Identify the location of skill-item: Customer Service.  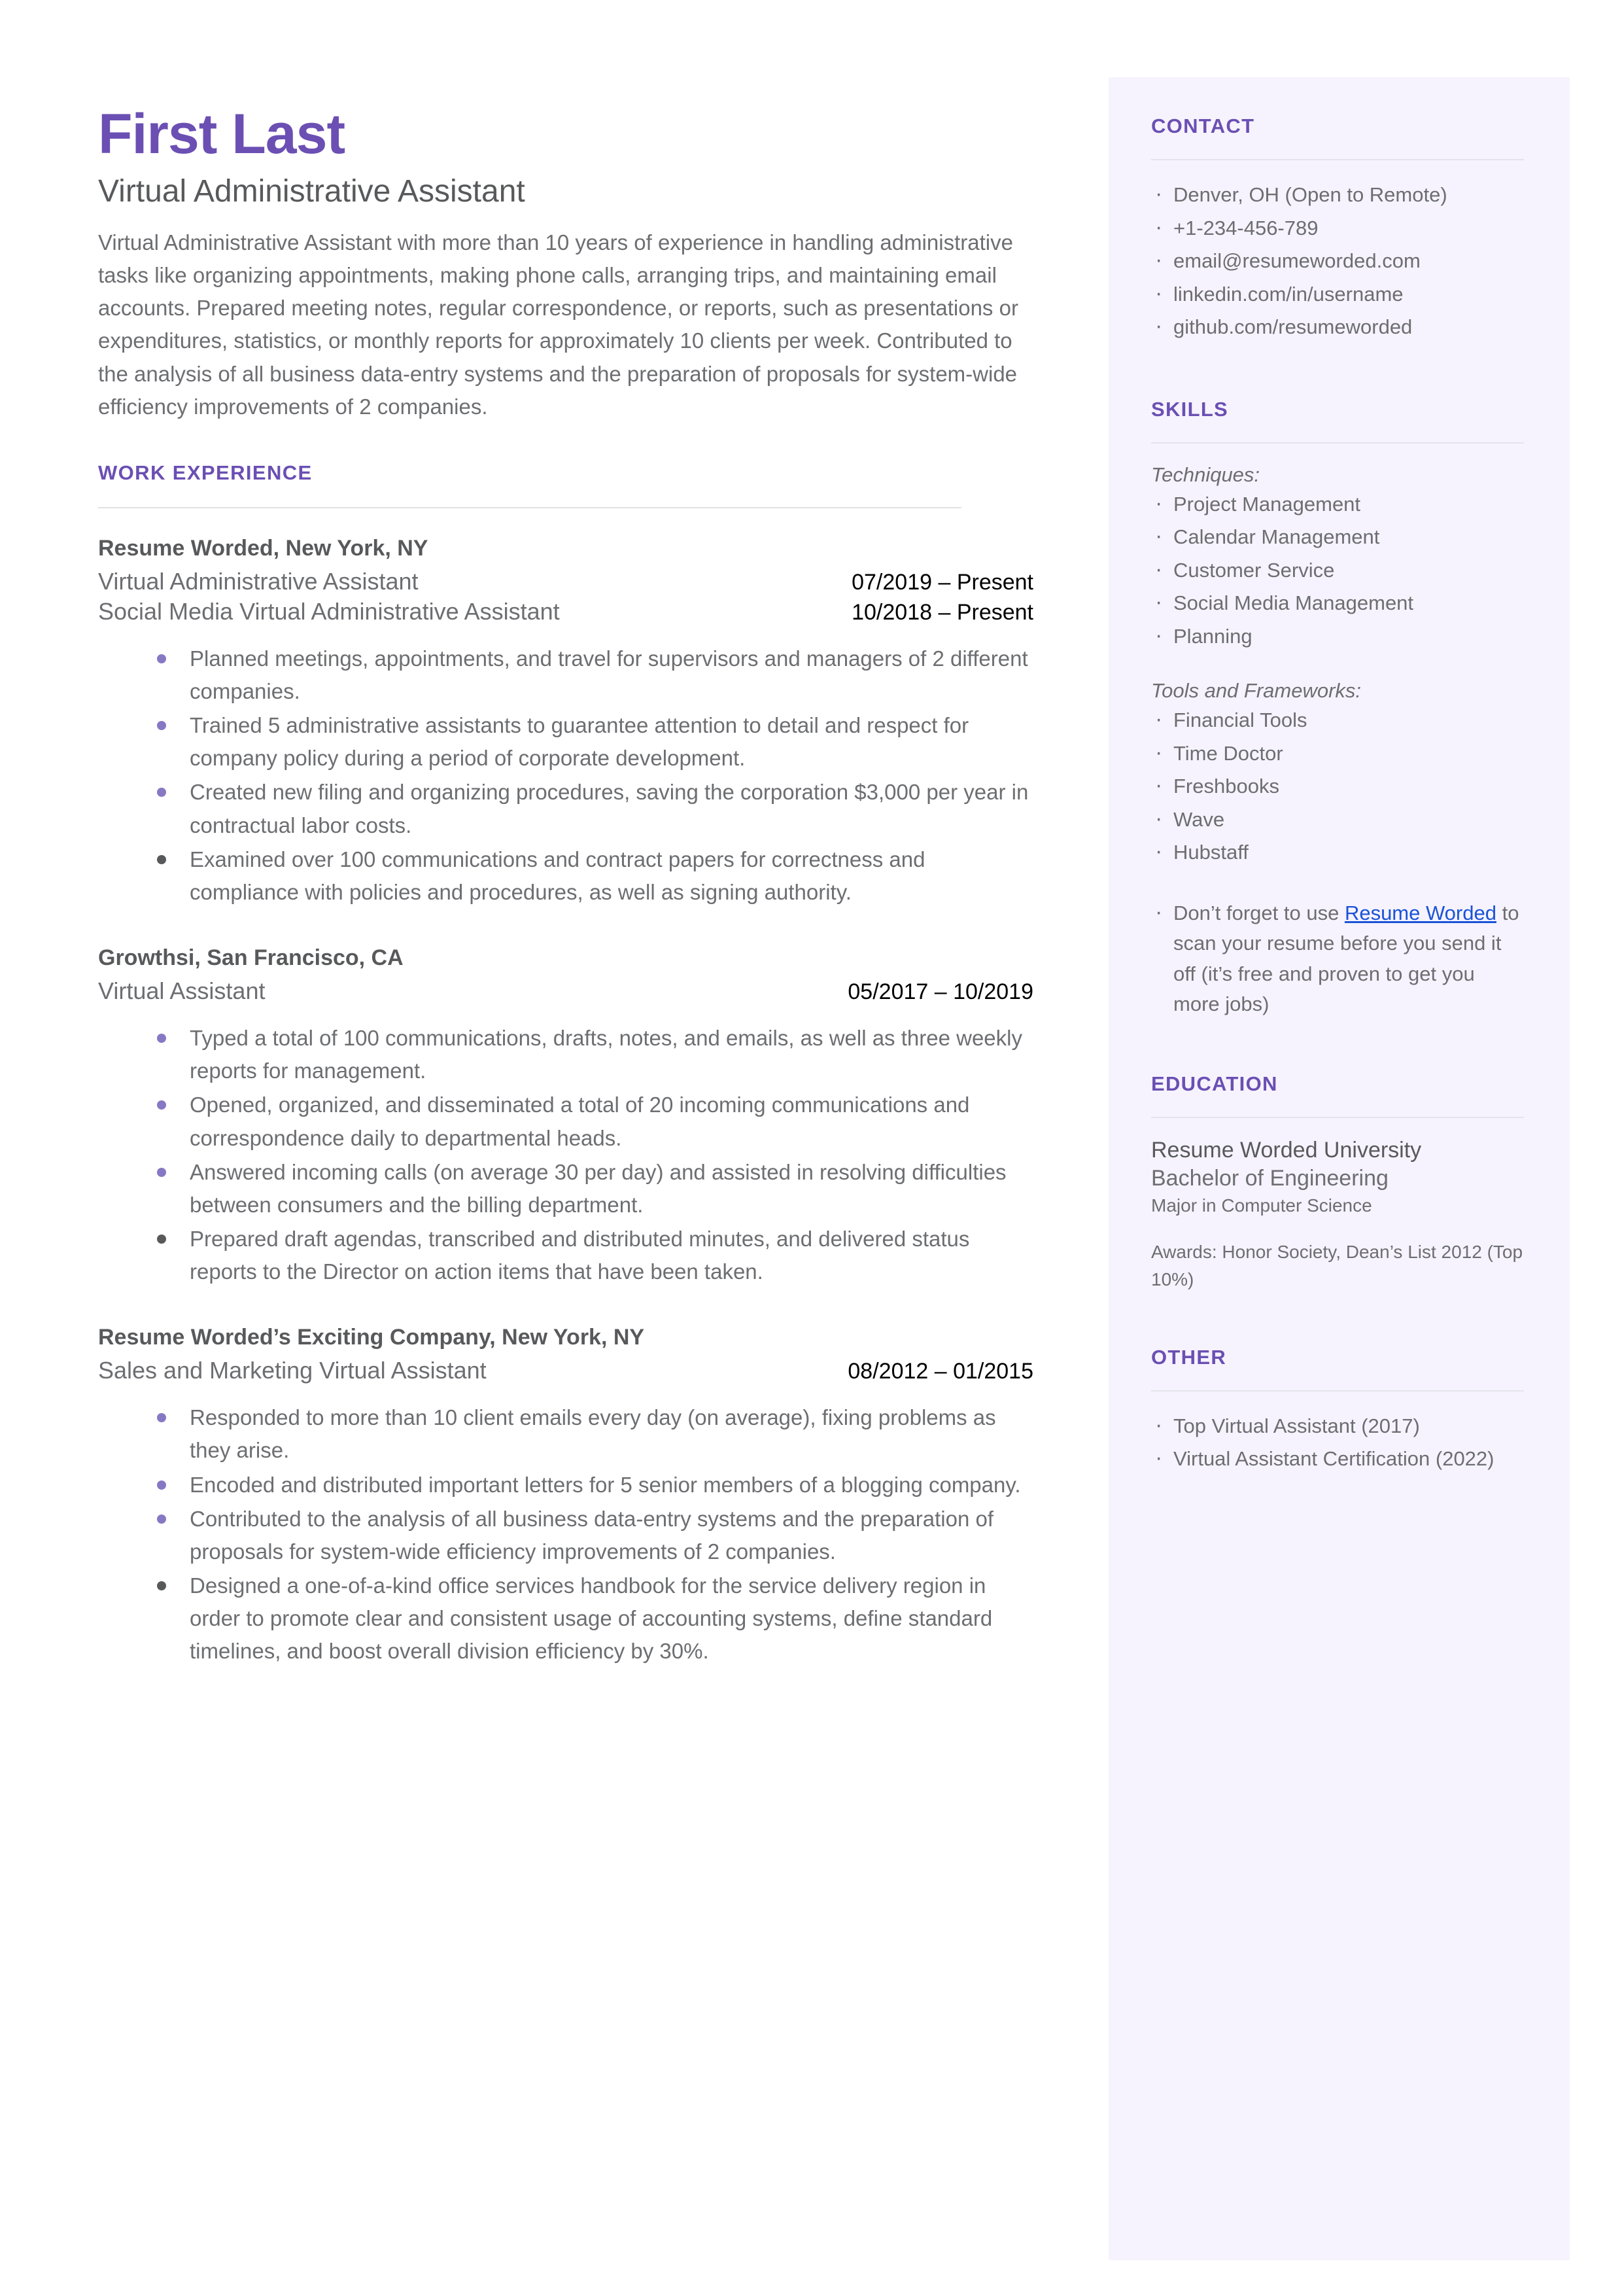
(1337, 569).